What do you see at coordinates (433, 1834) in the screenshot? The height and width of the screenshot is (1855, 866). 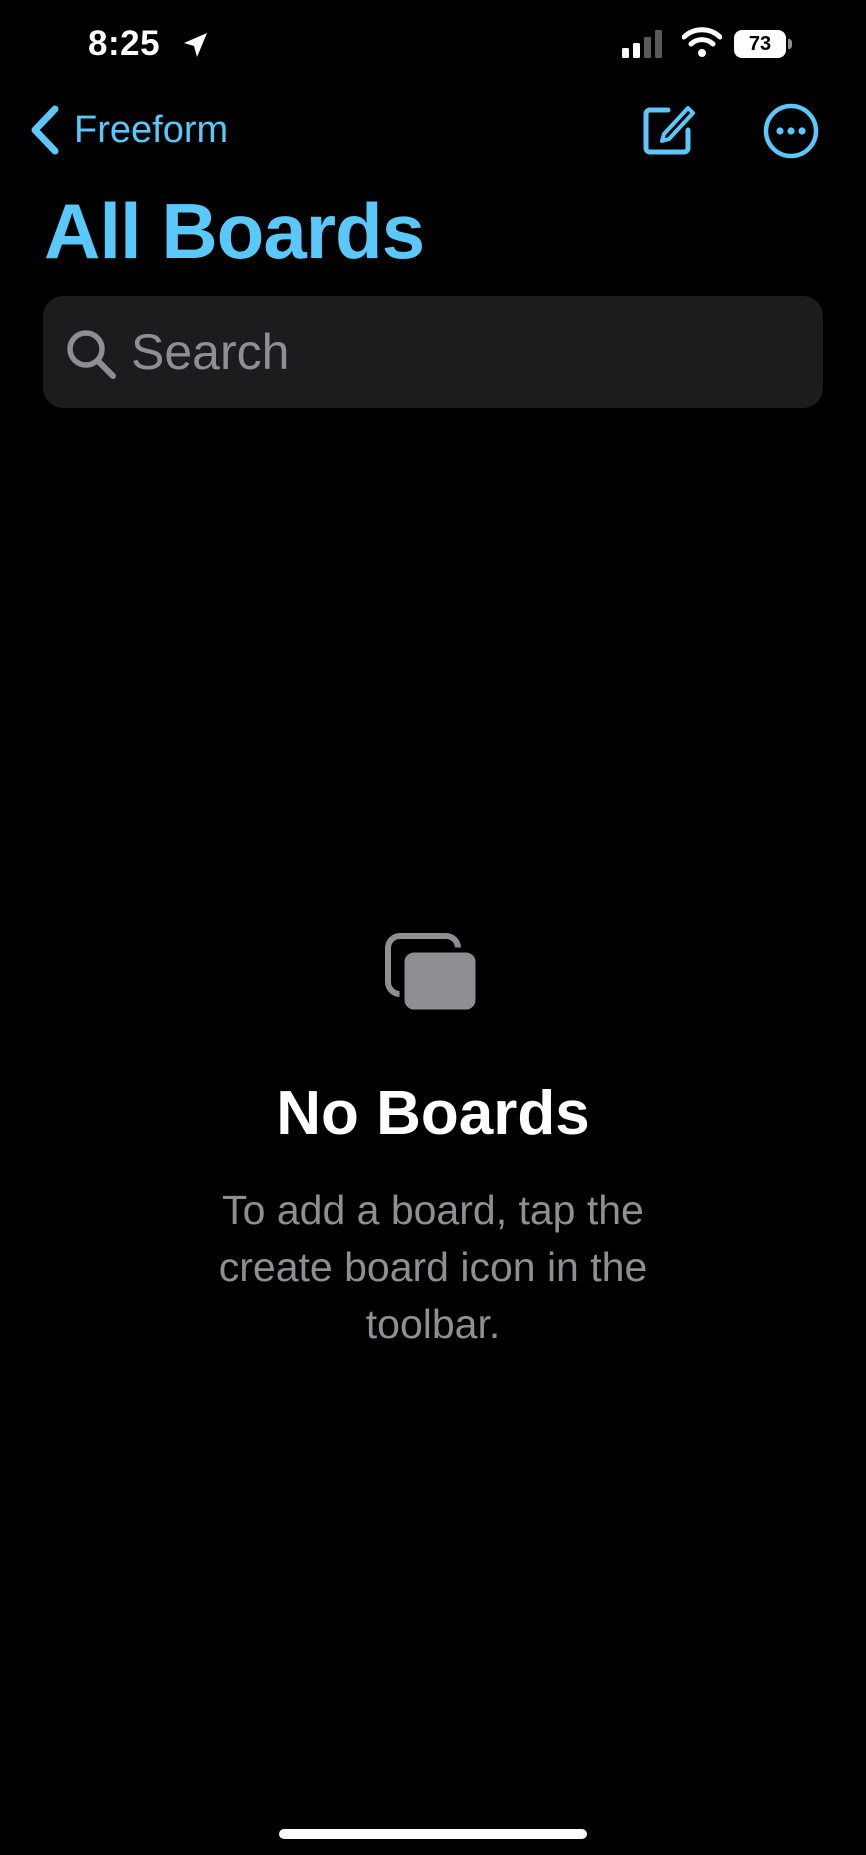 I see `home-indicator` at bounding box center [433, 1834].